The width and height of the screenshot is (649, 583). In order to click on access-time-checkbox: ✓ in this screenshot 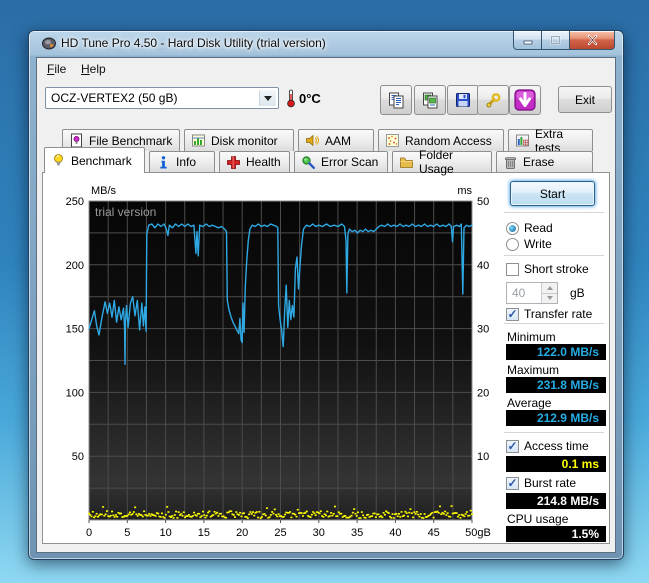, I will do `click(512, 446)`.